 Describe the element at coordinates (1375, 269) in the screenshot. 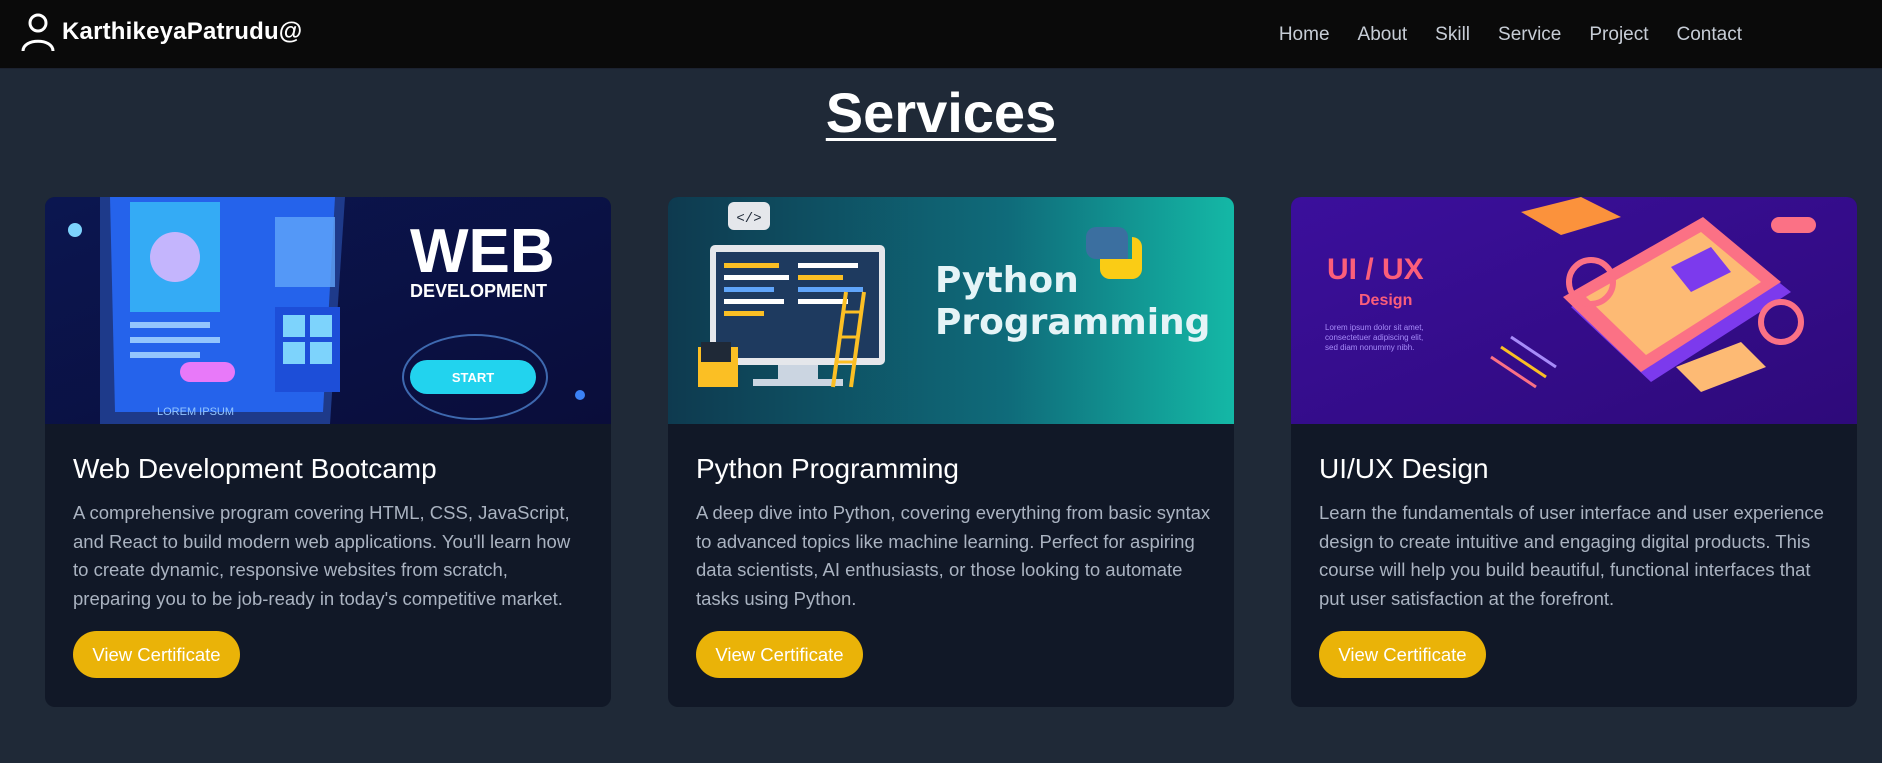

I see `svg-text: UI / UX` at that location.